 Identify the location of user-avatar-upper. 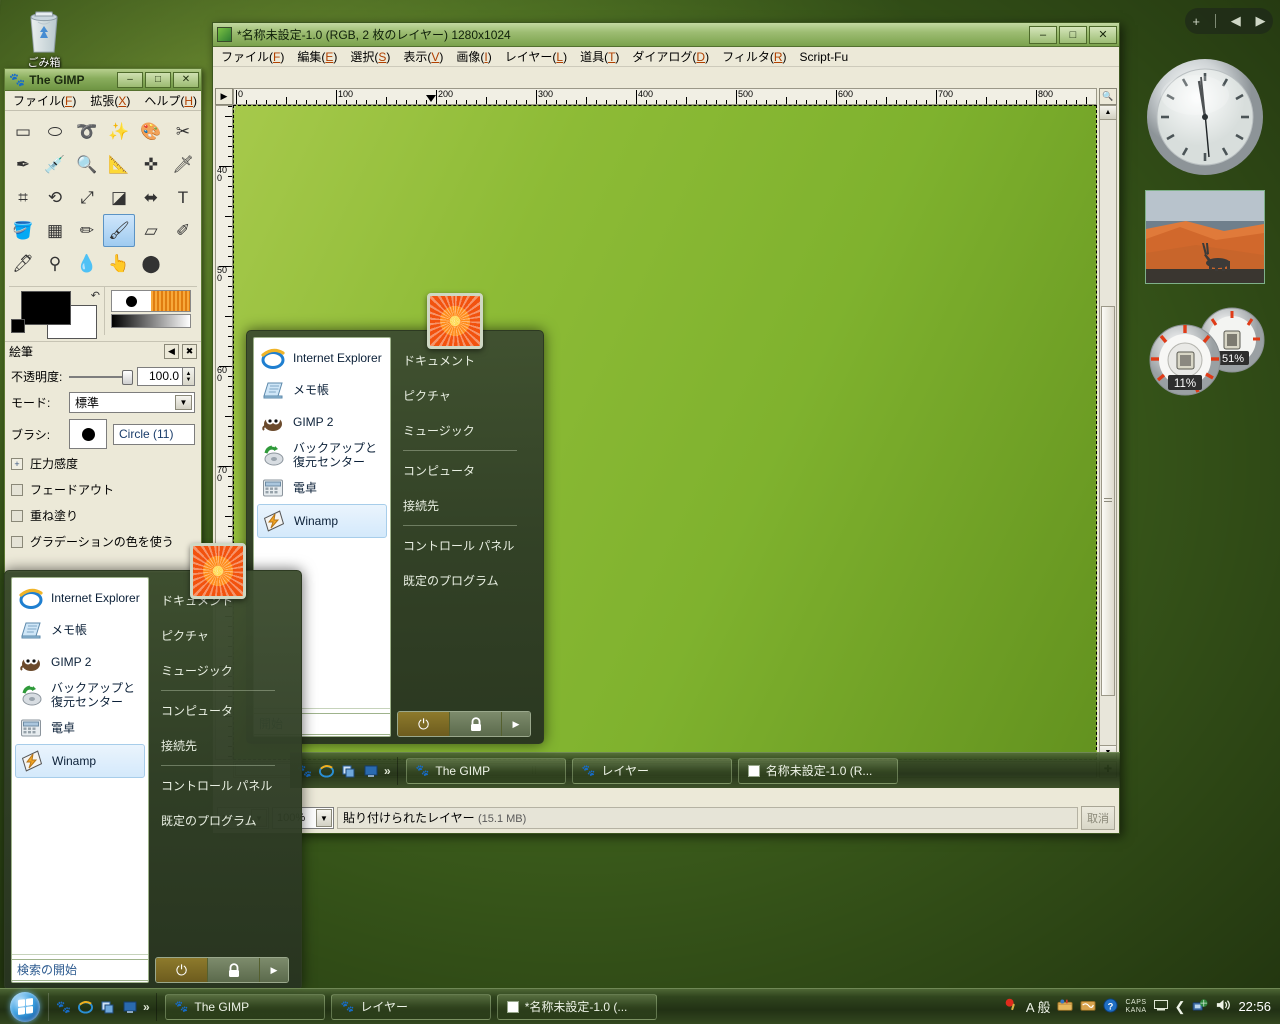
(455, 321).